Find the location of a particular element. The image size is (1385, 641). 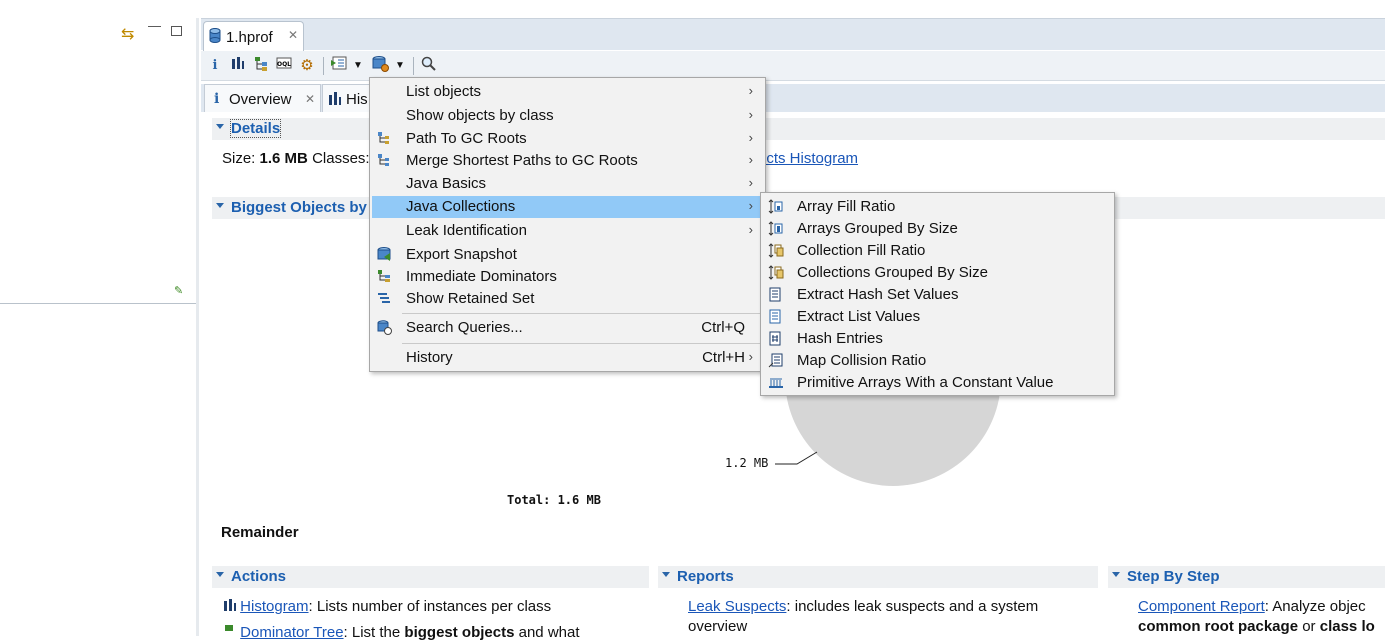

collection-group-icon is located at coordinates (776, 274).